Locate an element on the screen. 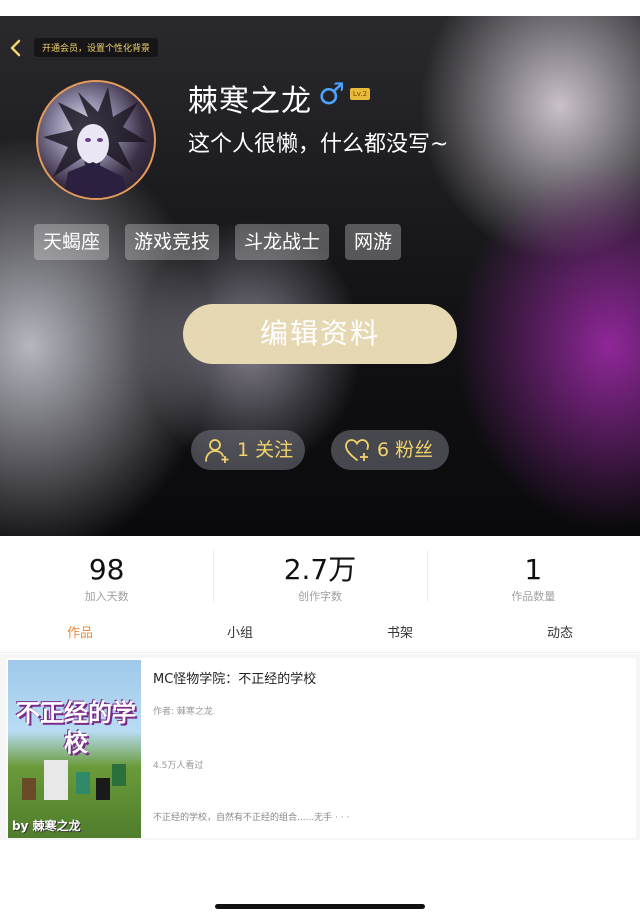 Image resolution: width=640 pixels, height=916 pixels. tab-groups: 小组 is located at coordinates (240, 636).